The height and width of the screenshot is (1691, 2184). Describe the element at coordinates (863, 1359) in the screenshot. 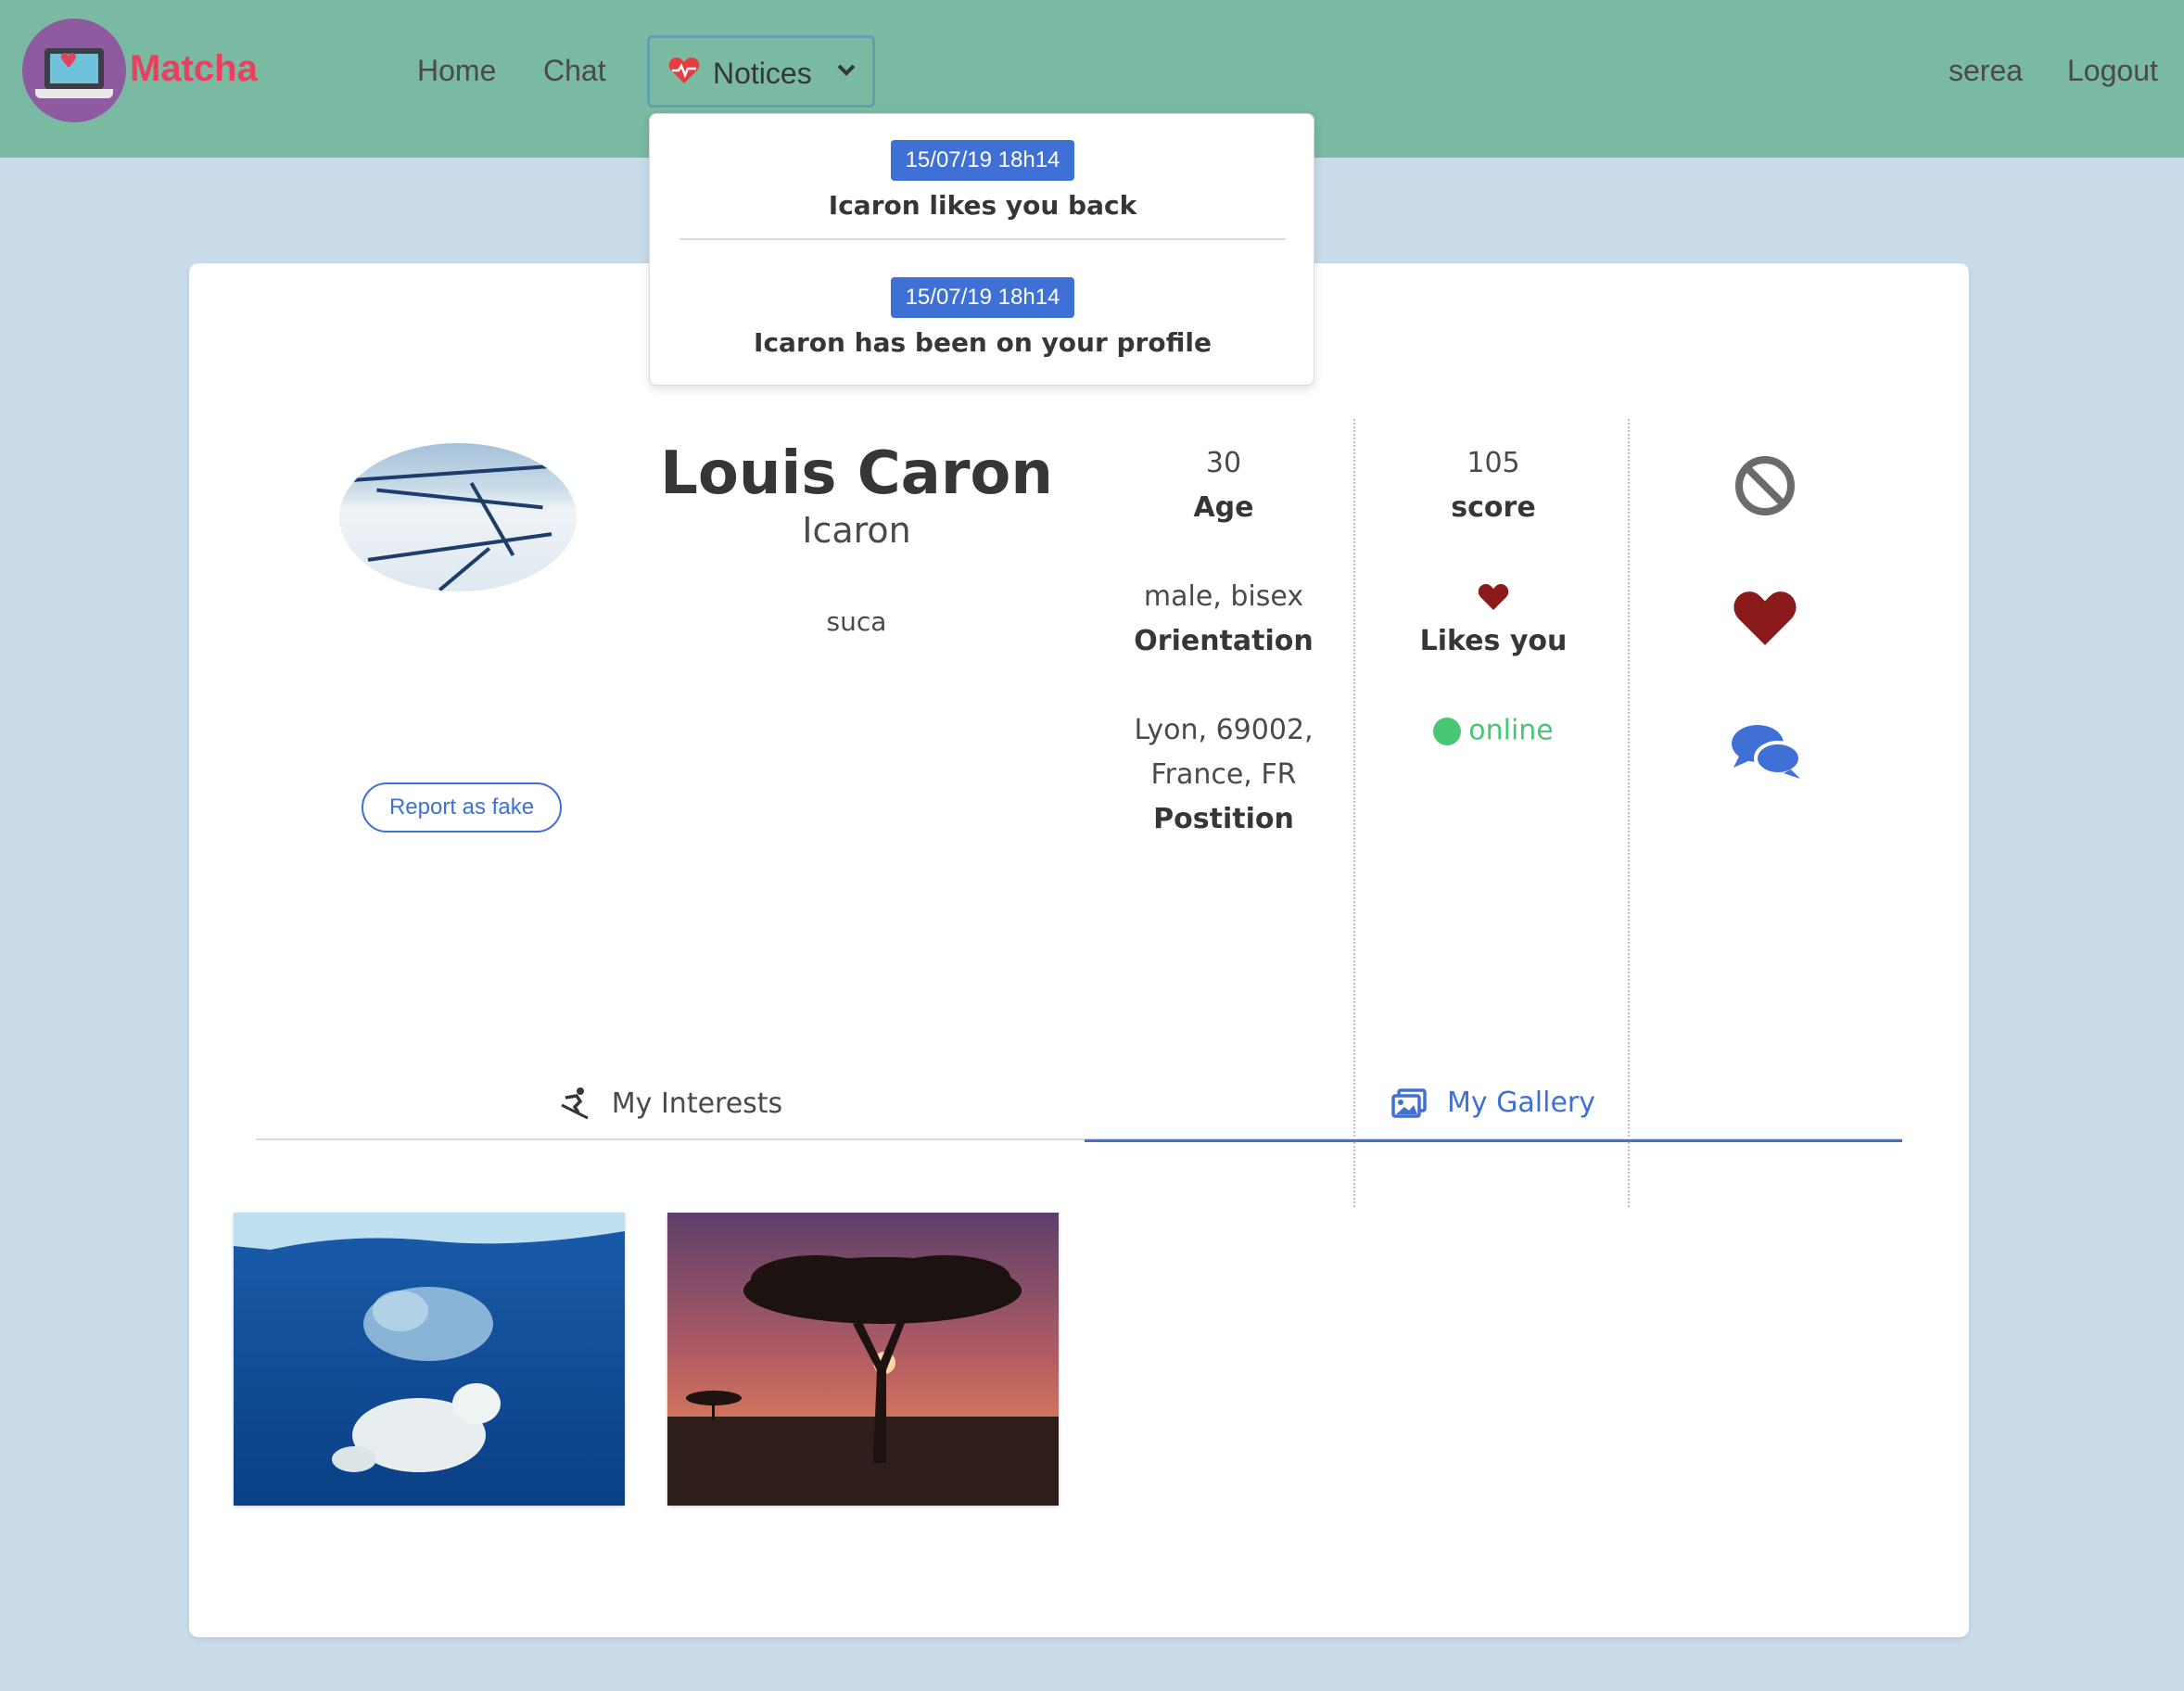

I see `gallery-photo-acacia-sunset` at that location.